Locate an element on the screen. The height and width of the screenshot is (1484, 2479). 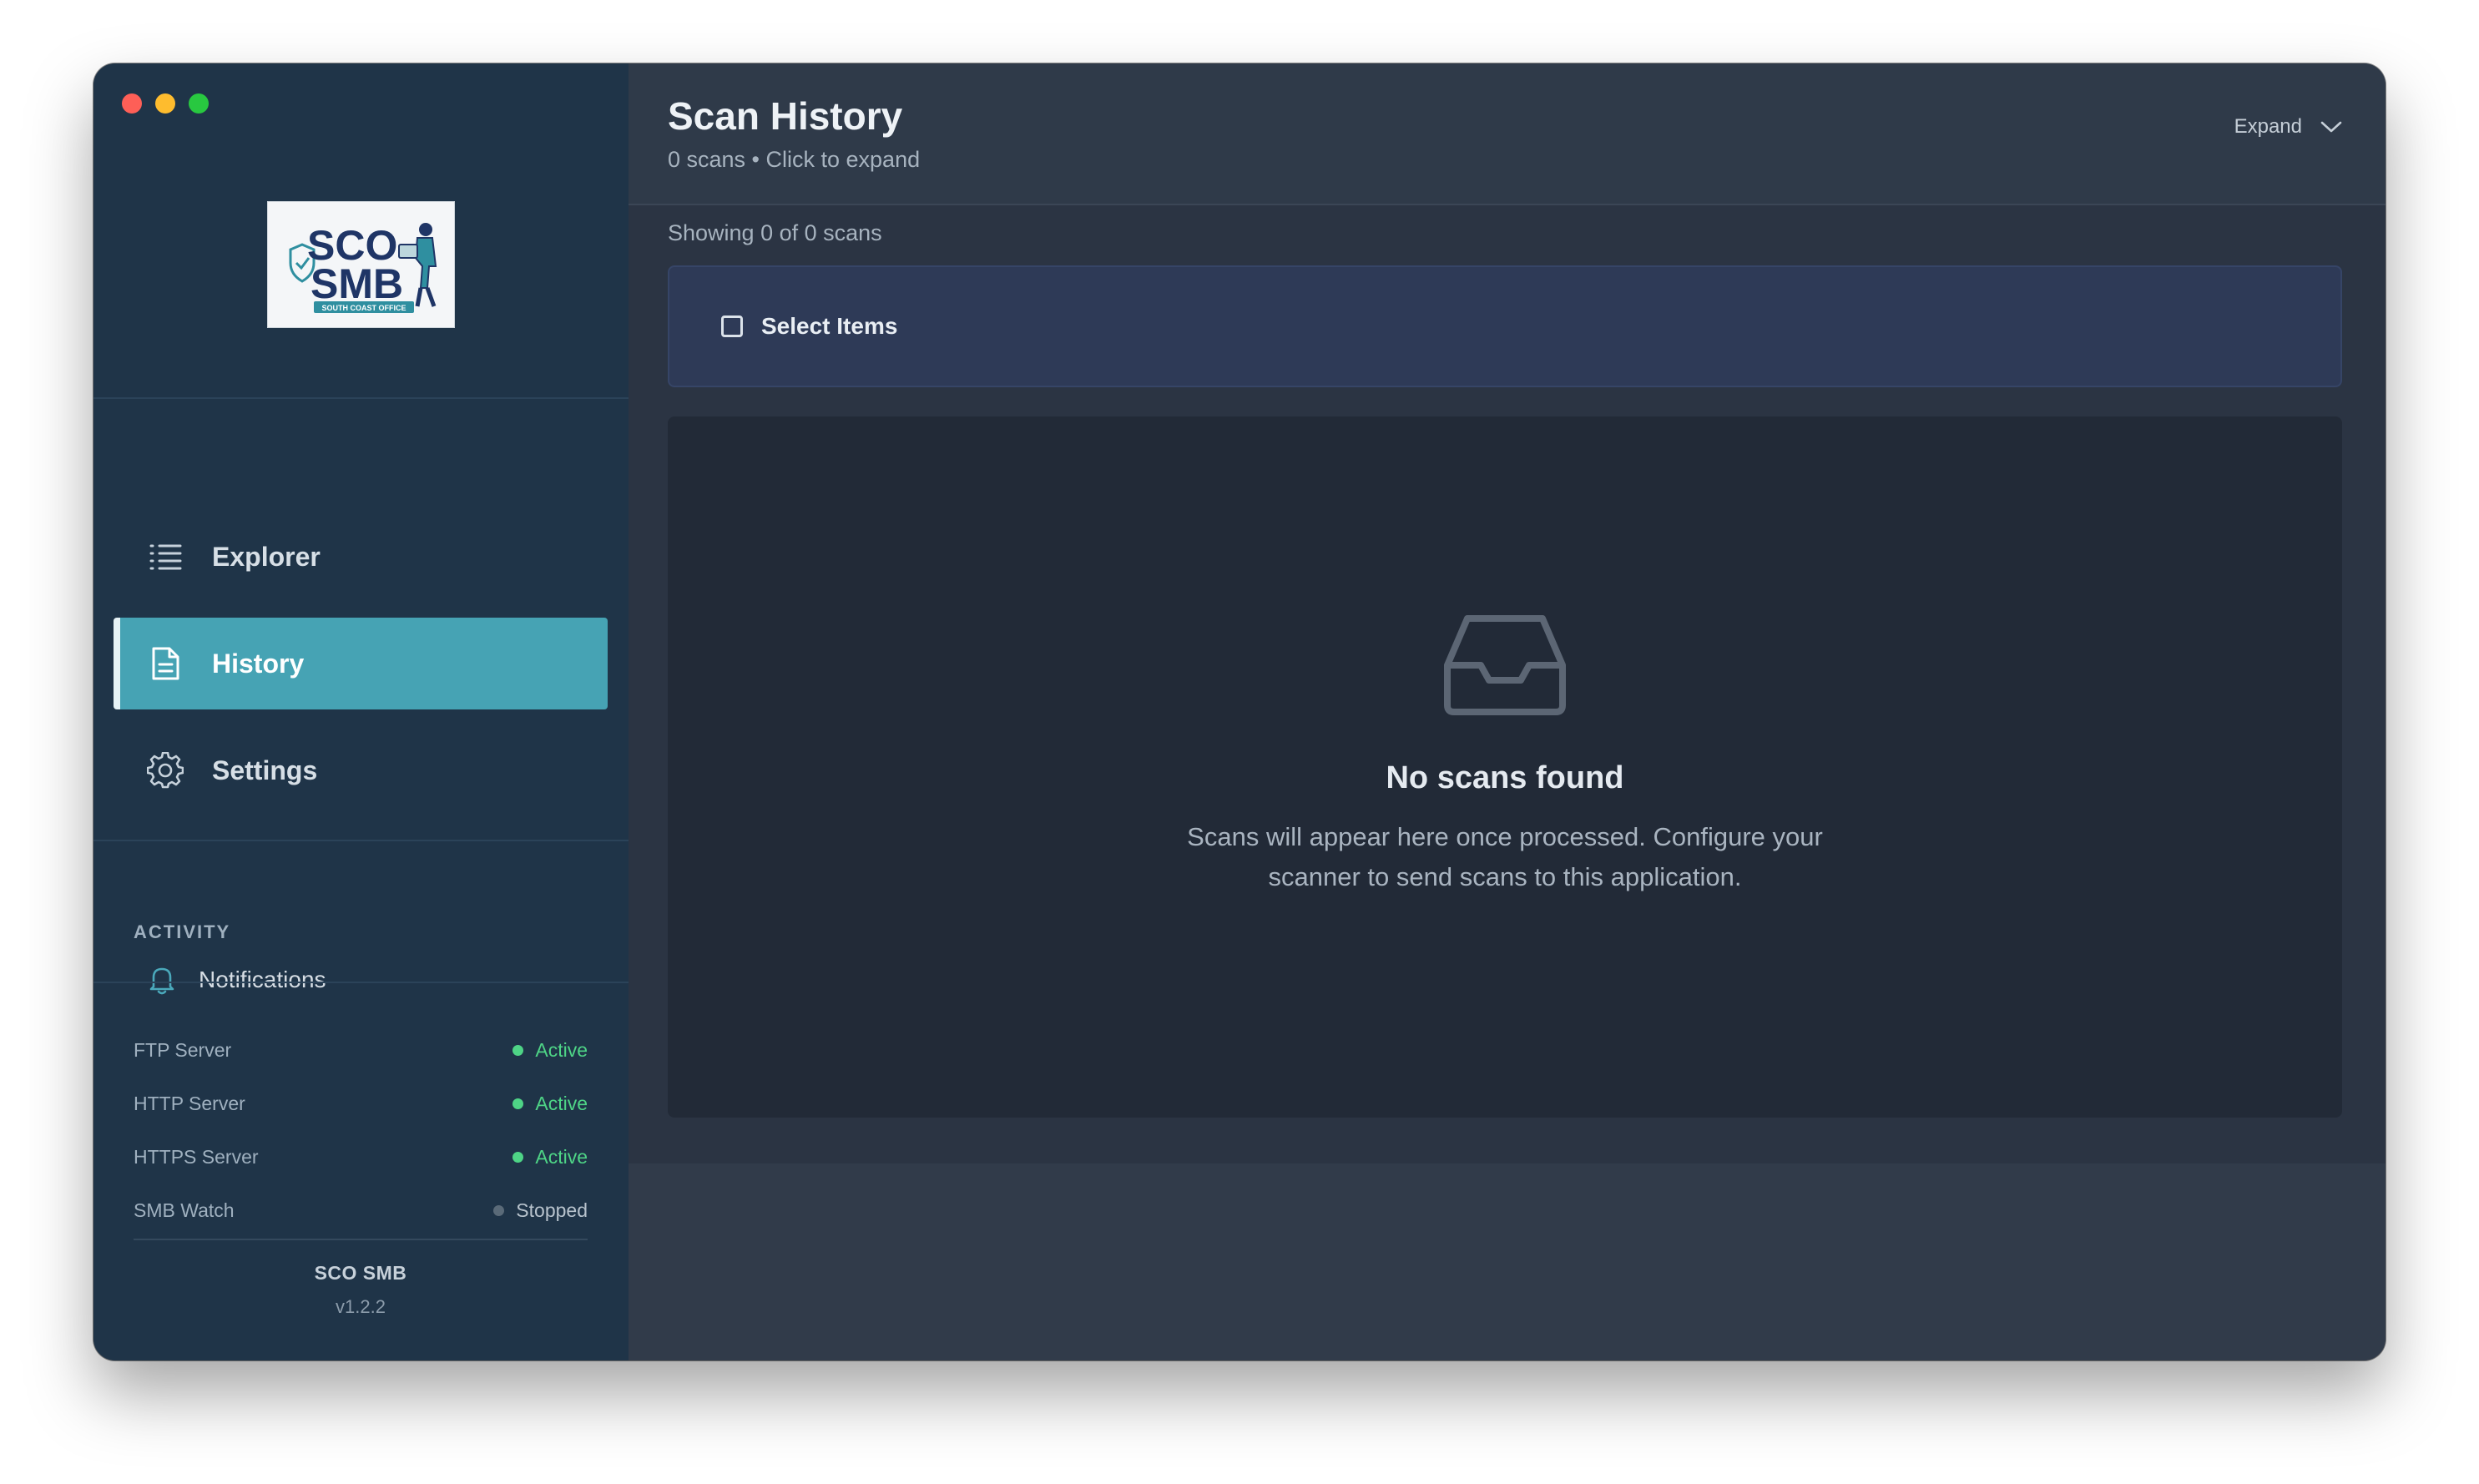
status-row-http: HTTP Server Active is located at coordinates (361, 1103).